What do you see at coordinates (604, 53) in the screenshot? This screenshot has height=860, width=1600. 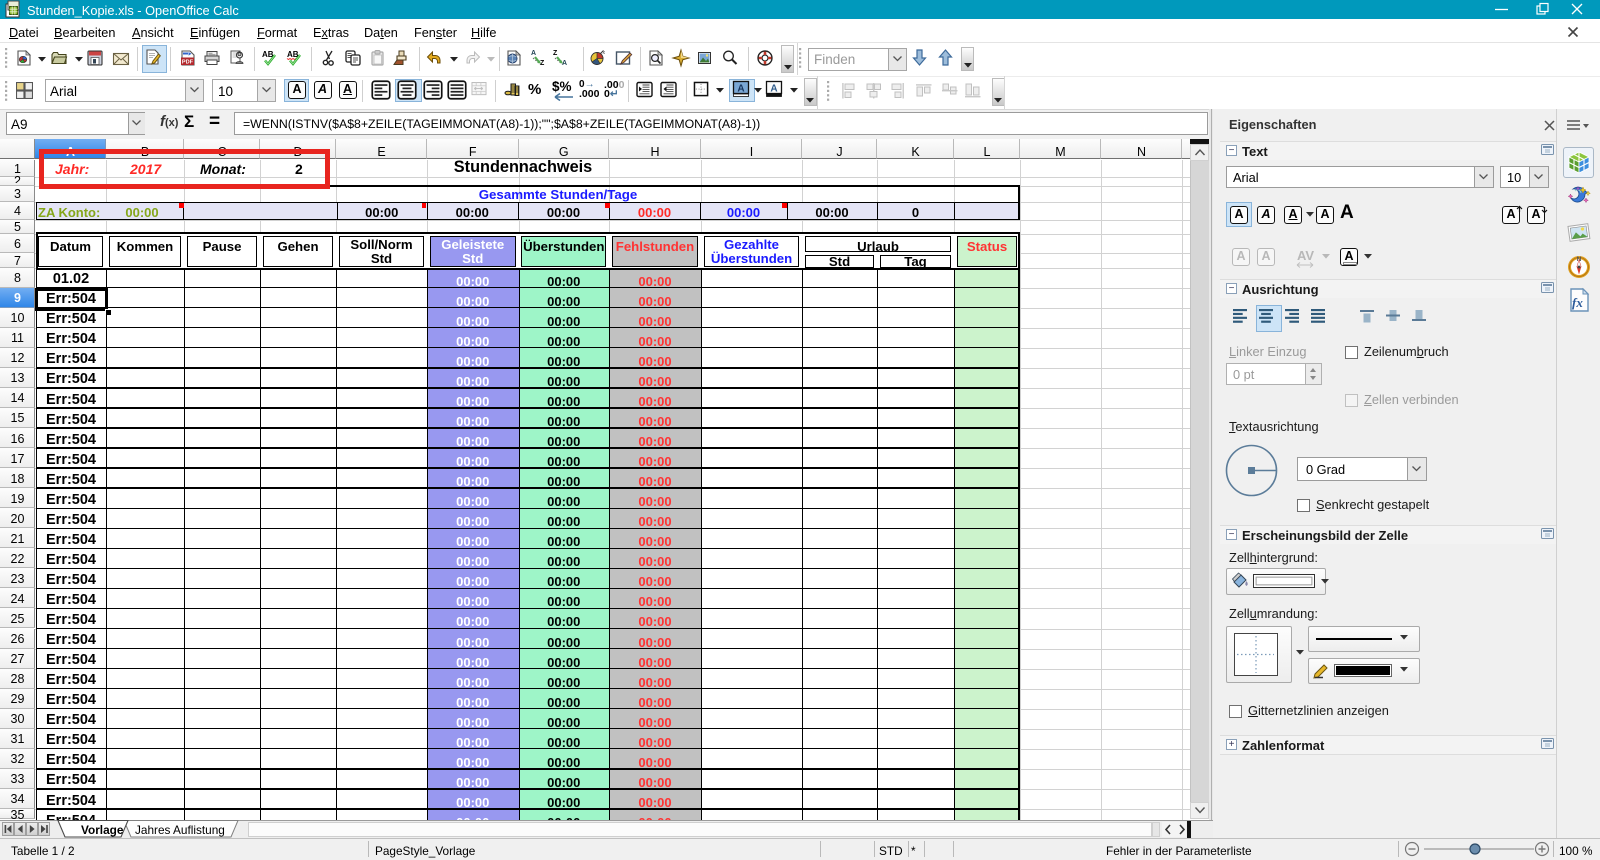 I see `svg-text: x` at bounding box center [604, 53].